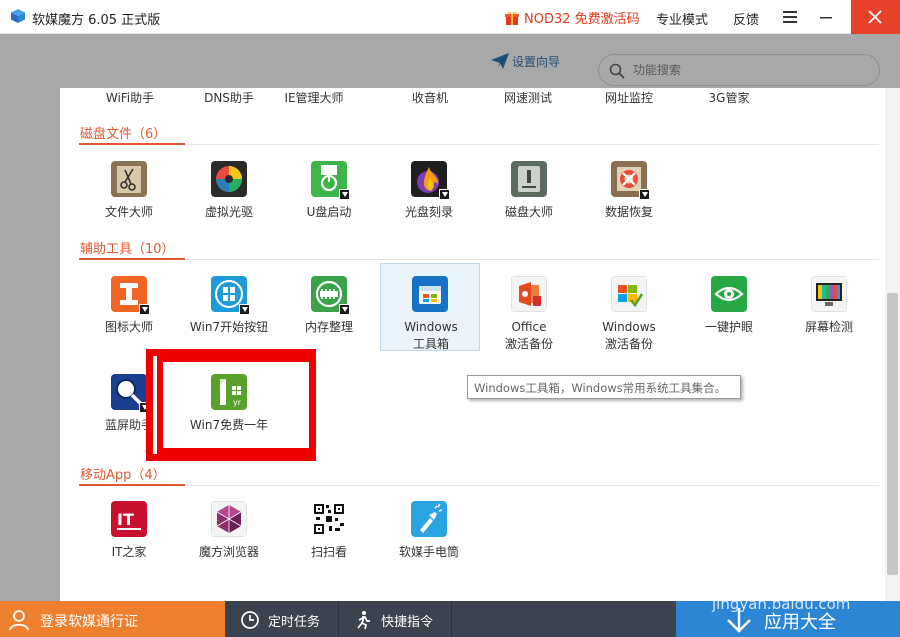  I want to click on tool-ithome: IT IT之家, so click(129, 532).